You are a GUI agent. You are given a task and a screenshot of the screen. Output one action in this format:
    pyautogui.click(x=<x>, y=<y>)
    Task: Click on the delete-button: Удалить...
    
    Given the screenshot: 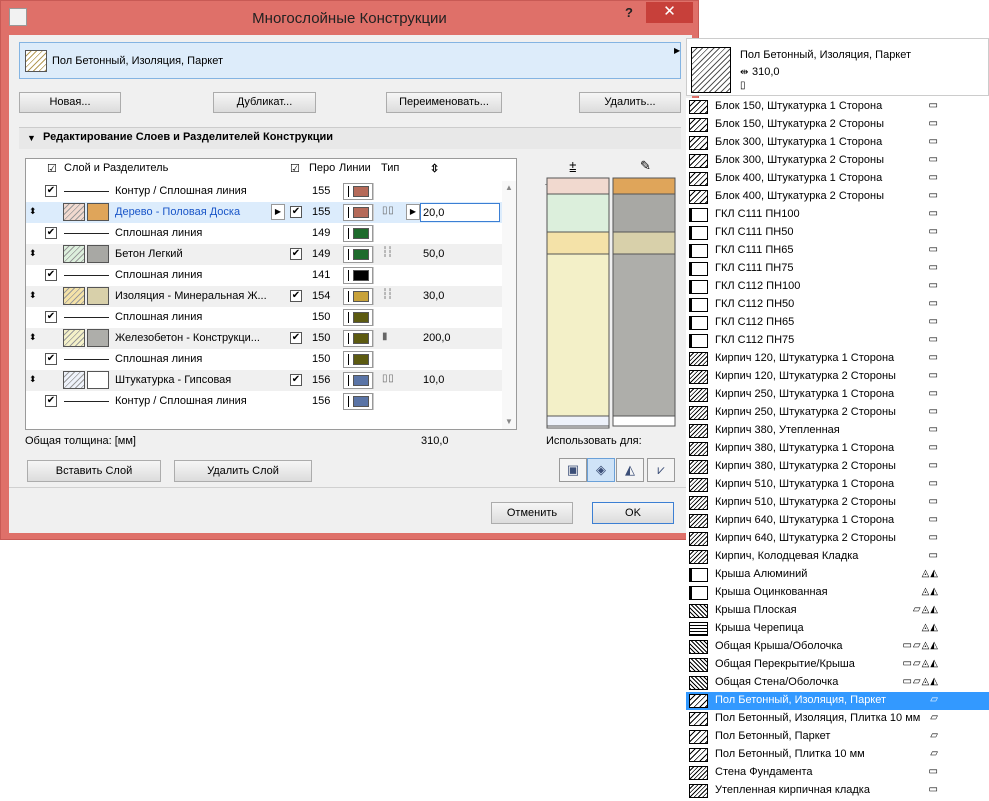 What is the action you would take?
    pyautogui.click(x=630, y=102)
    